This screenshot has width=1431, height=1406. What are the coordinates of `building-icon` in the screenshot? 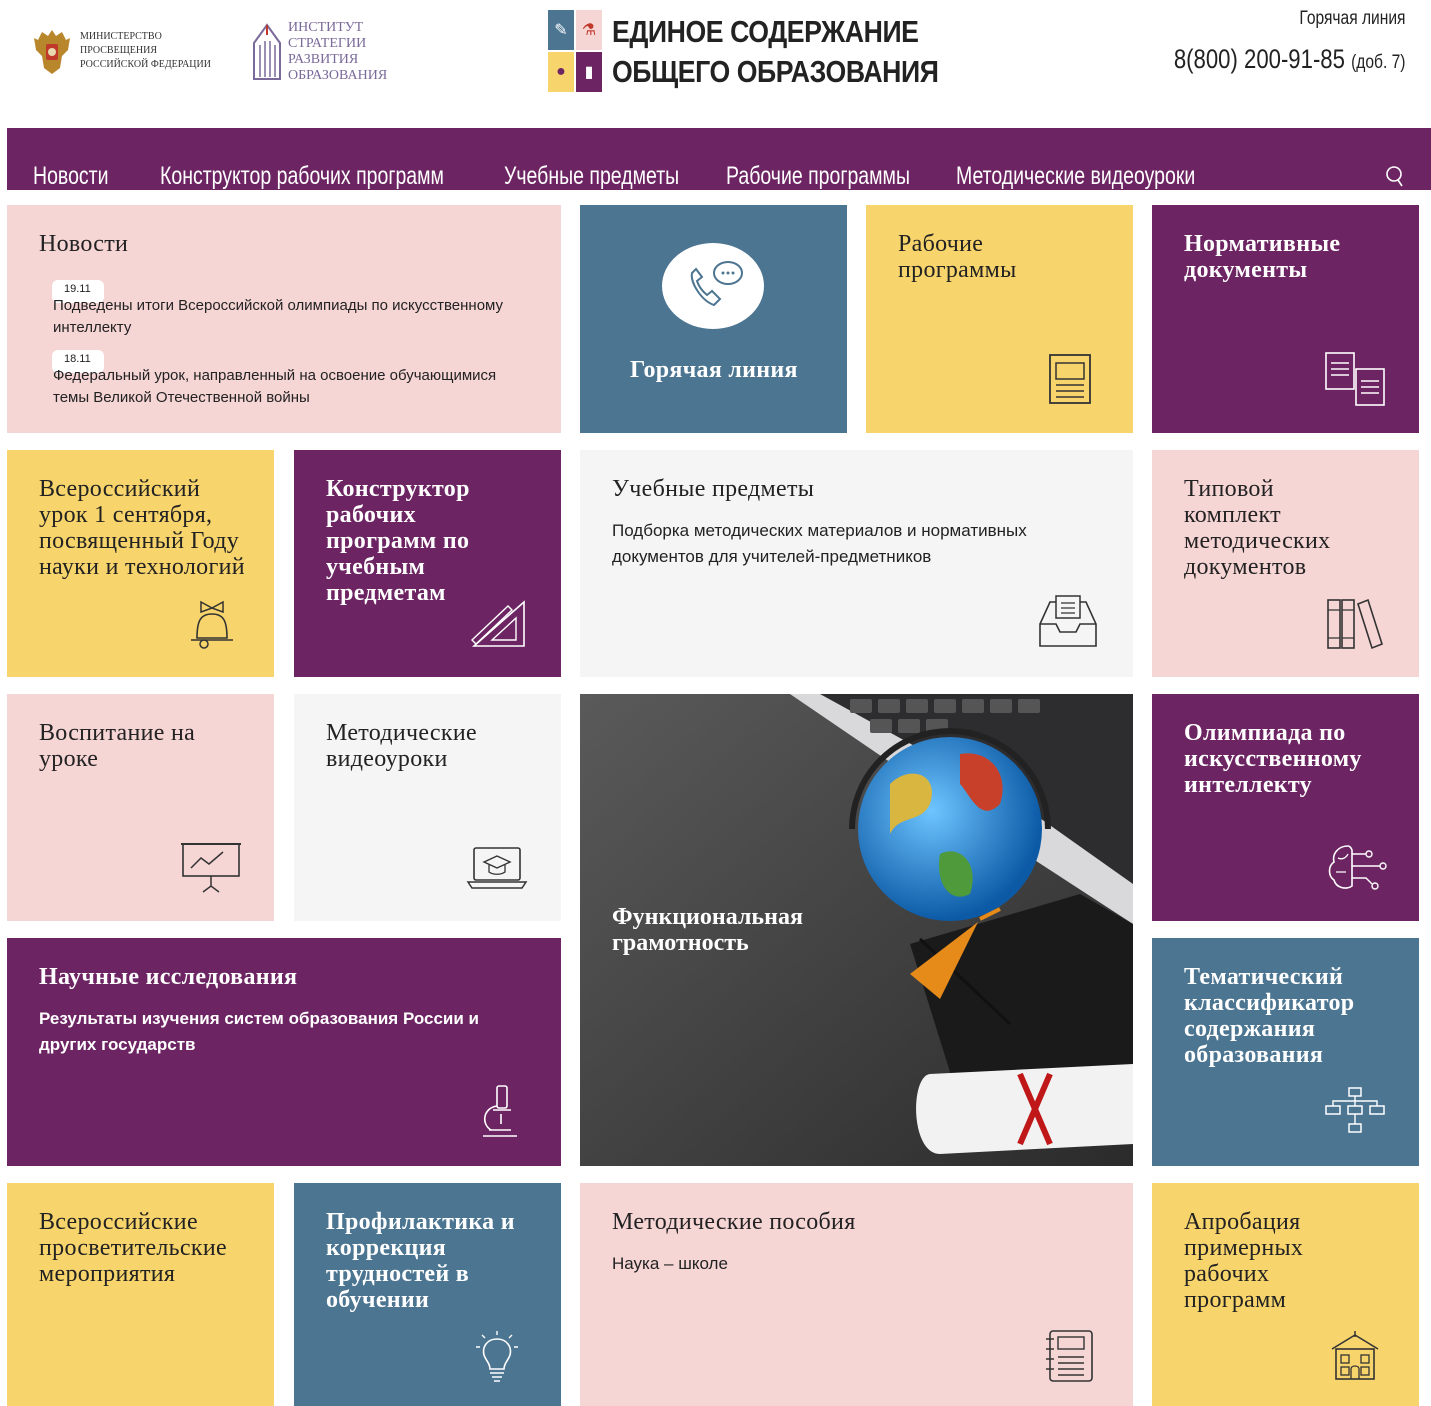 It's located at (267, 51).